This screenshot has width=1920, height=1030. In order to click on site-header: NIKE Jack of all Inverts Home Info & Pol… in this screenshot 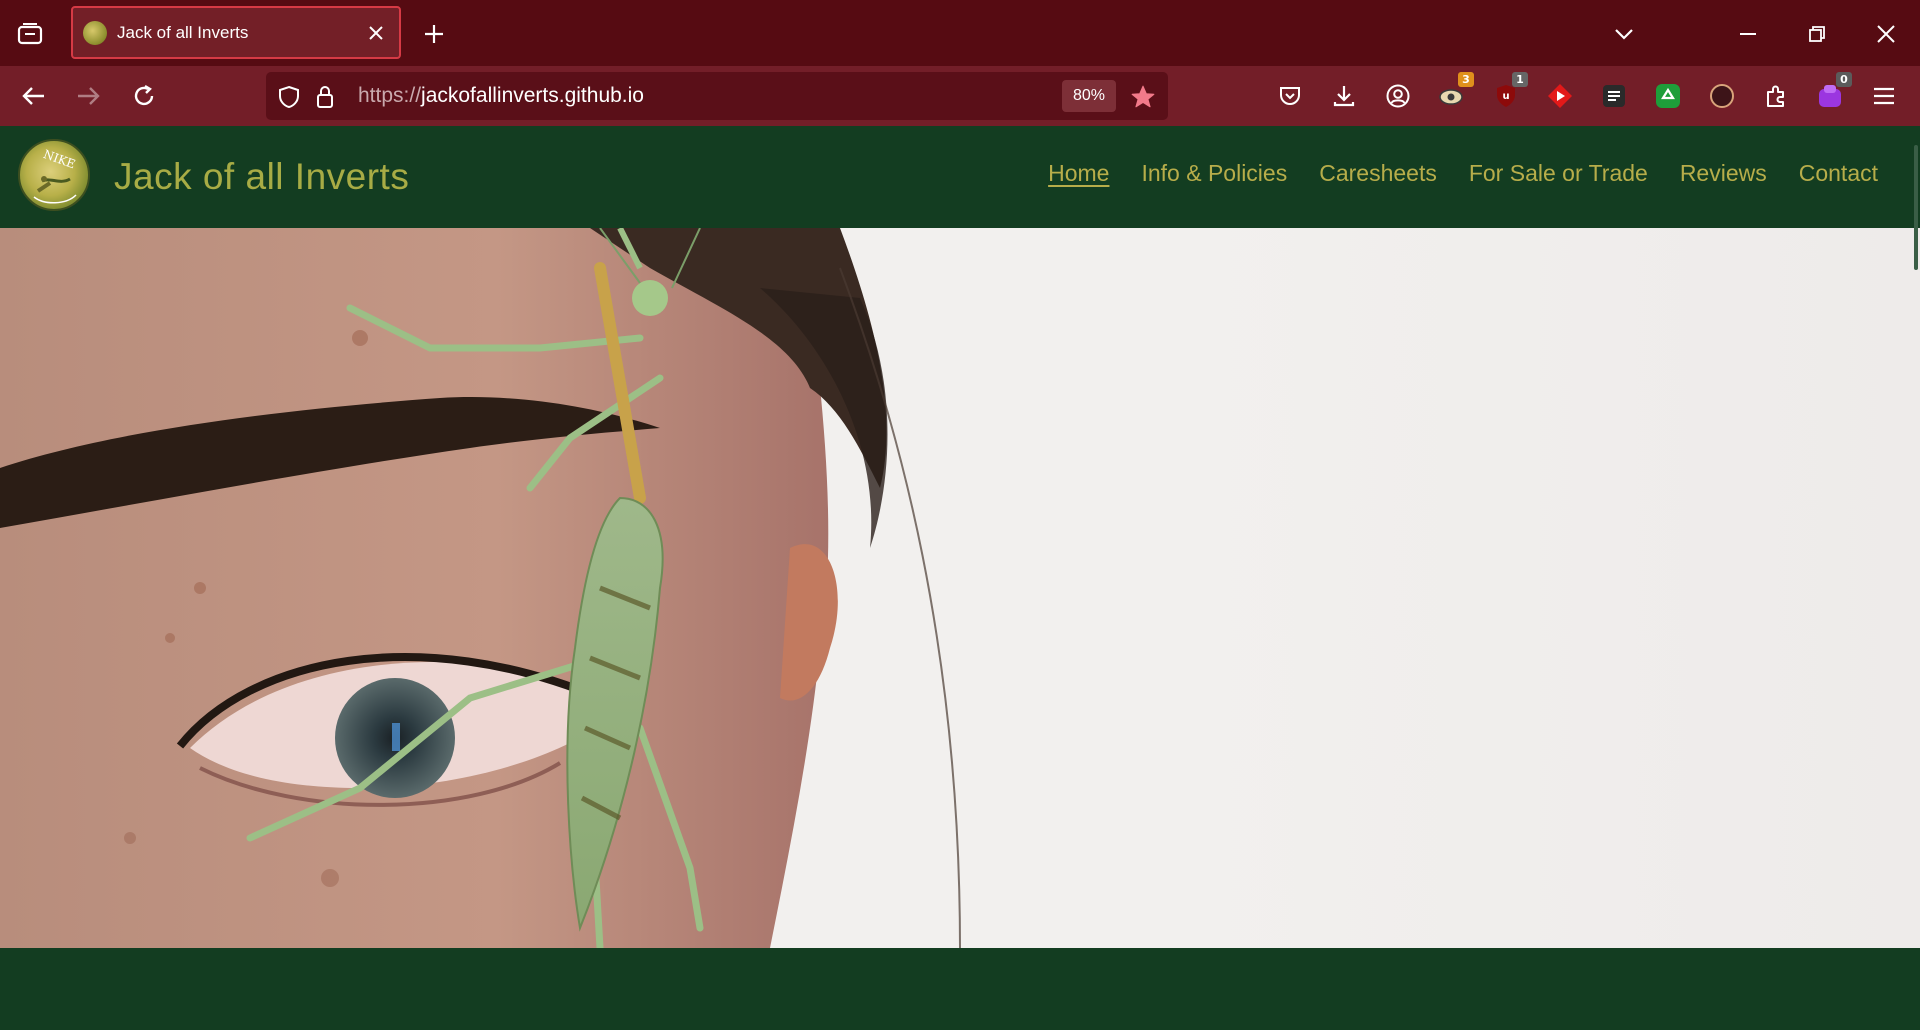, I will do `click(960, 177)`.